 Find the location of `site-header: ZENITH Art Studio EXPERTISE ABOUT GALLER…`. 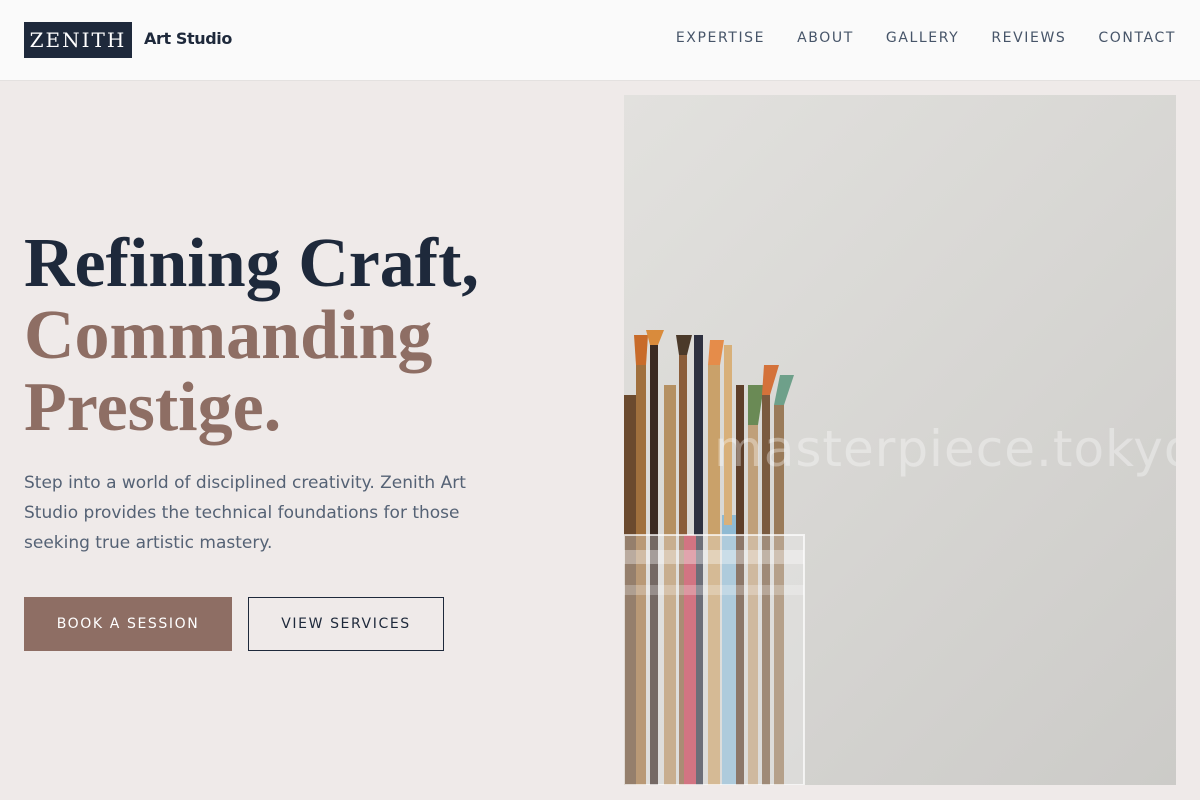

site-header: ZENITH Art Studio EXPERTISE ABOUT GALLER… is located at coordinates (600, 40).